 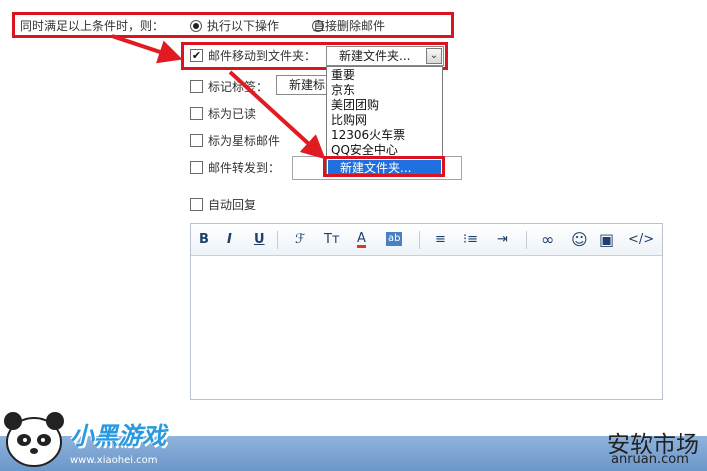 What do you see at coordinates (232, 205) in the screenshot?
I see `auto-reply-label: 自动回复` at bounding box center [232, 205].